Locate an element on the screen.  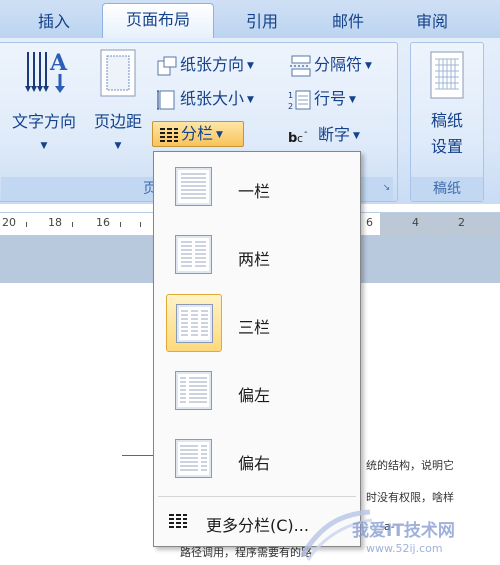
text-direction-icon: A is located at coordinates (46, 71).